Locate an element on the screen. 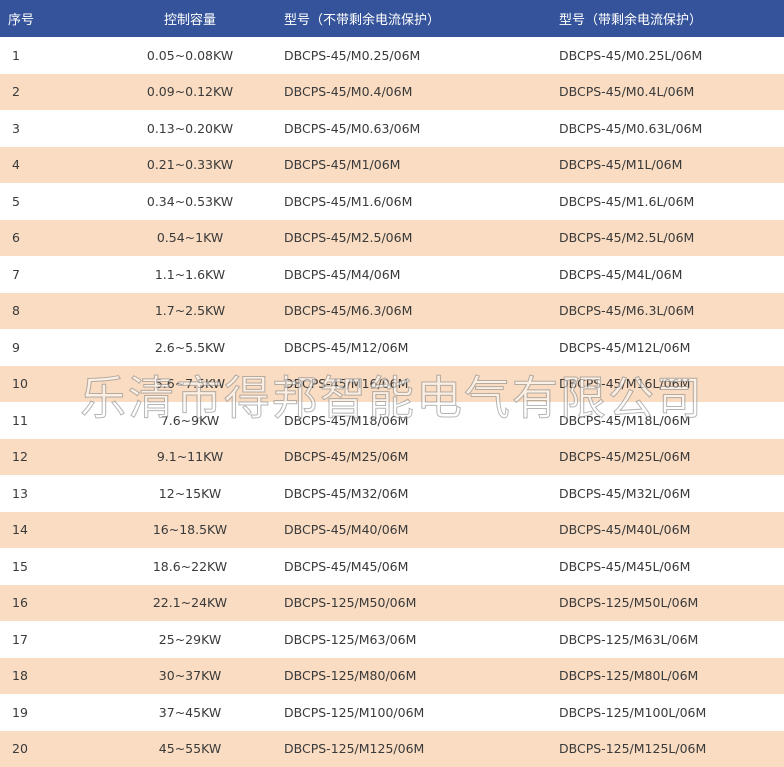 Image resolution: width=784 pixels, height=767 pixels. row-index: 18 is located at coordinates (52, 675).